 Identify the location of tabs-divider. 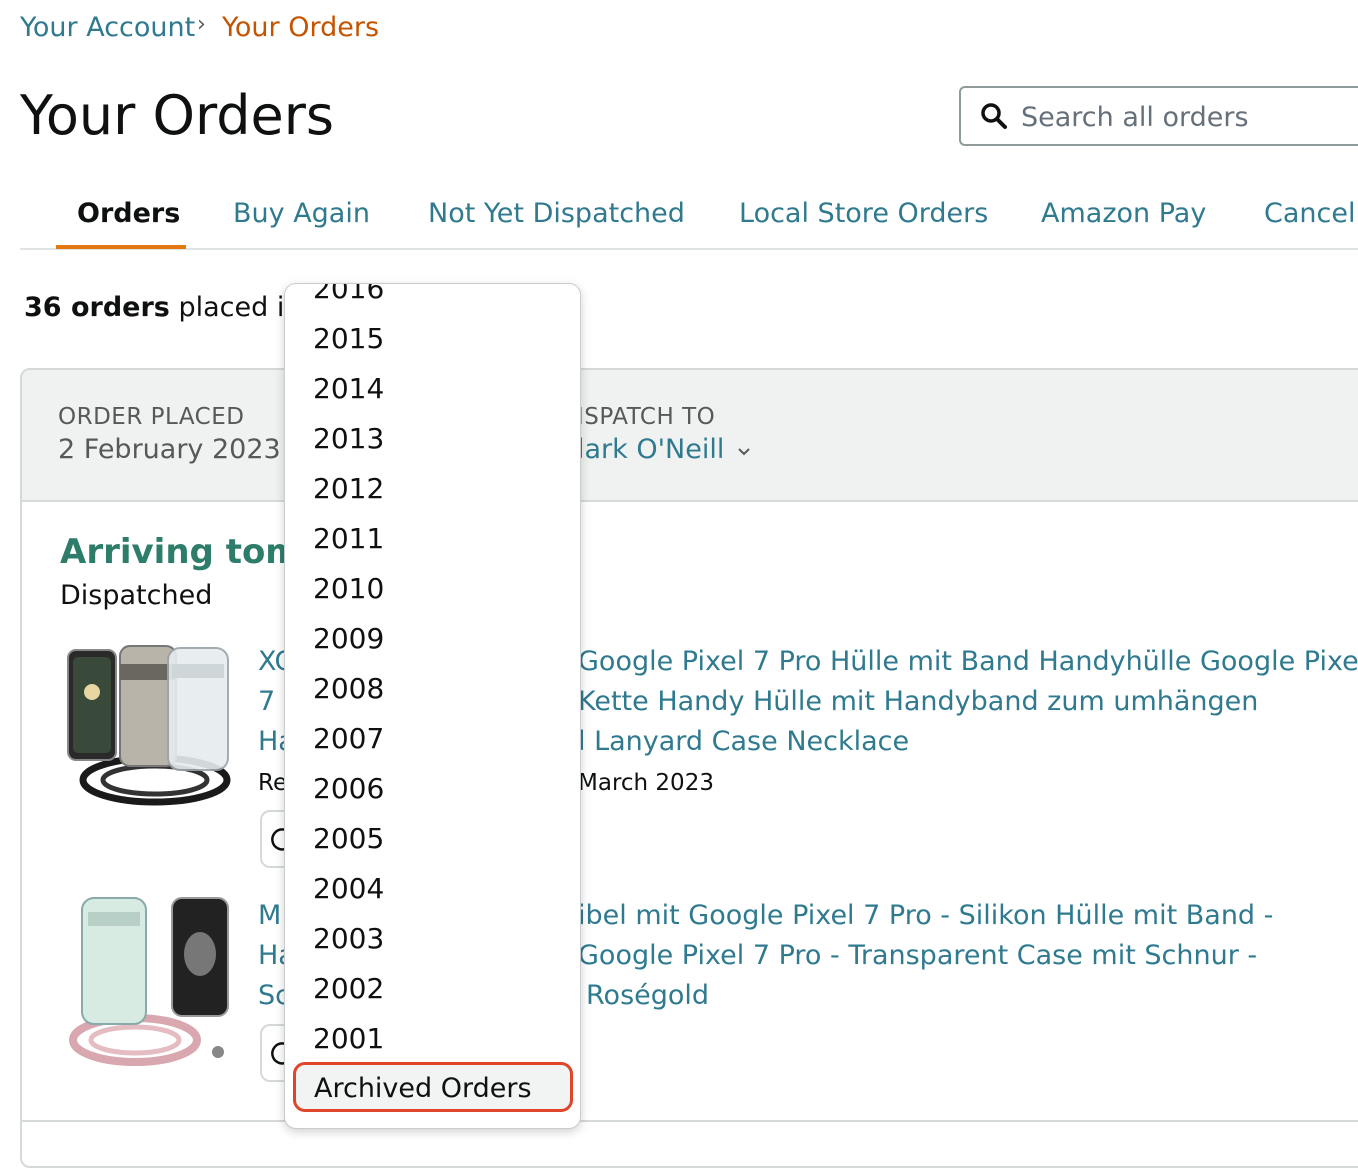
(689, 249).